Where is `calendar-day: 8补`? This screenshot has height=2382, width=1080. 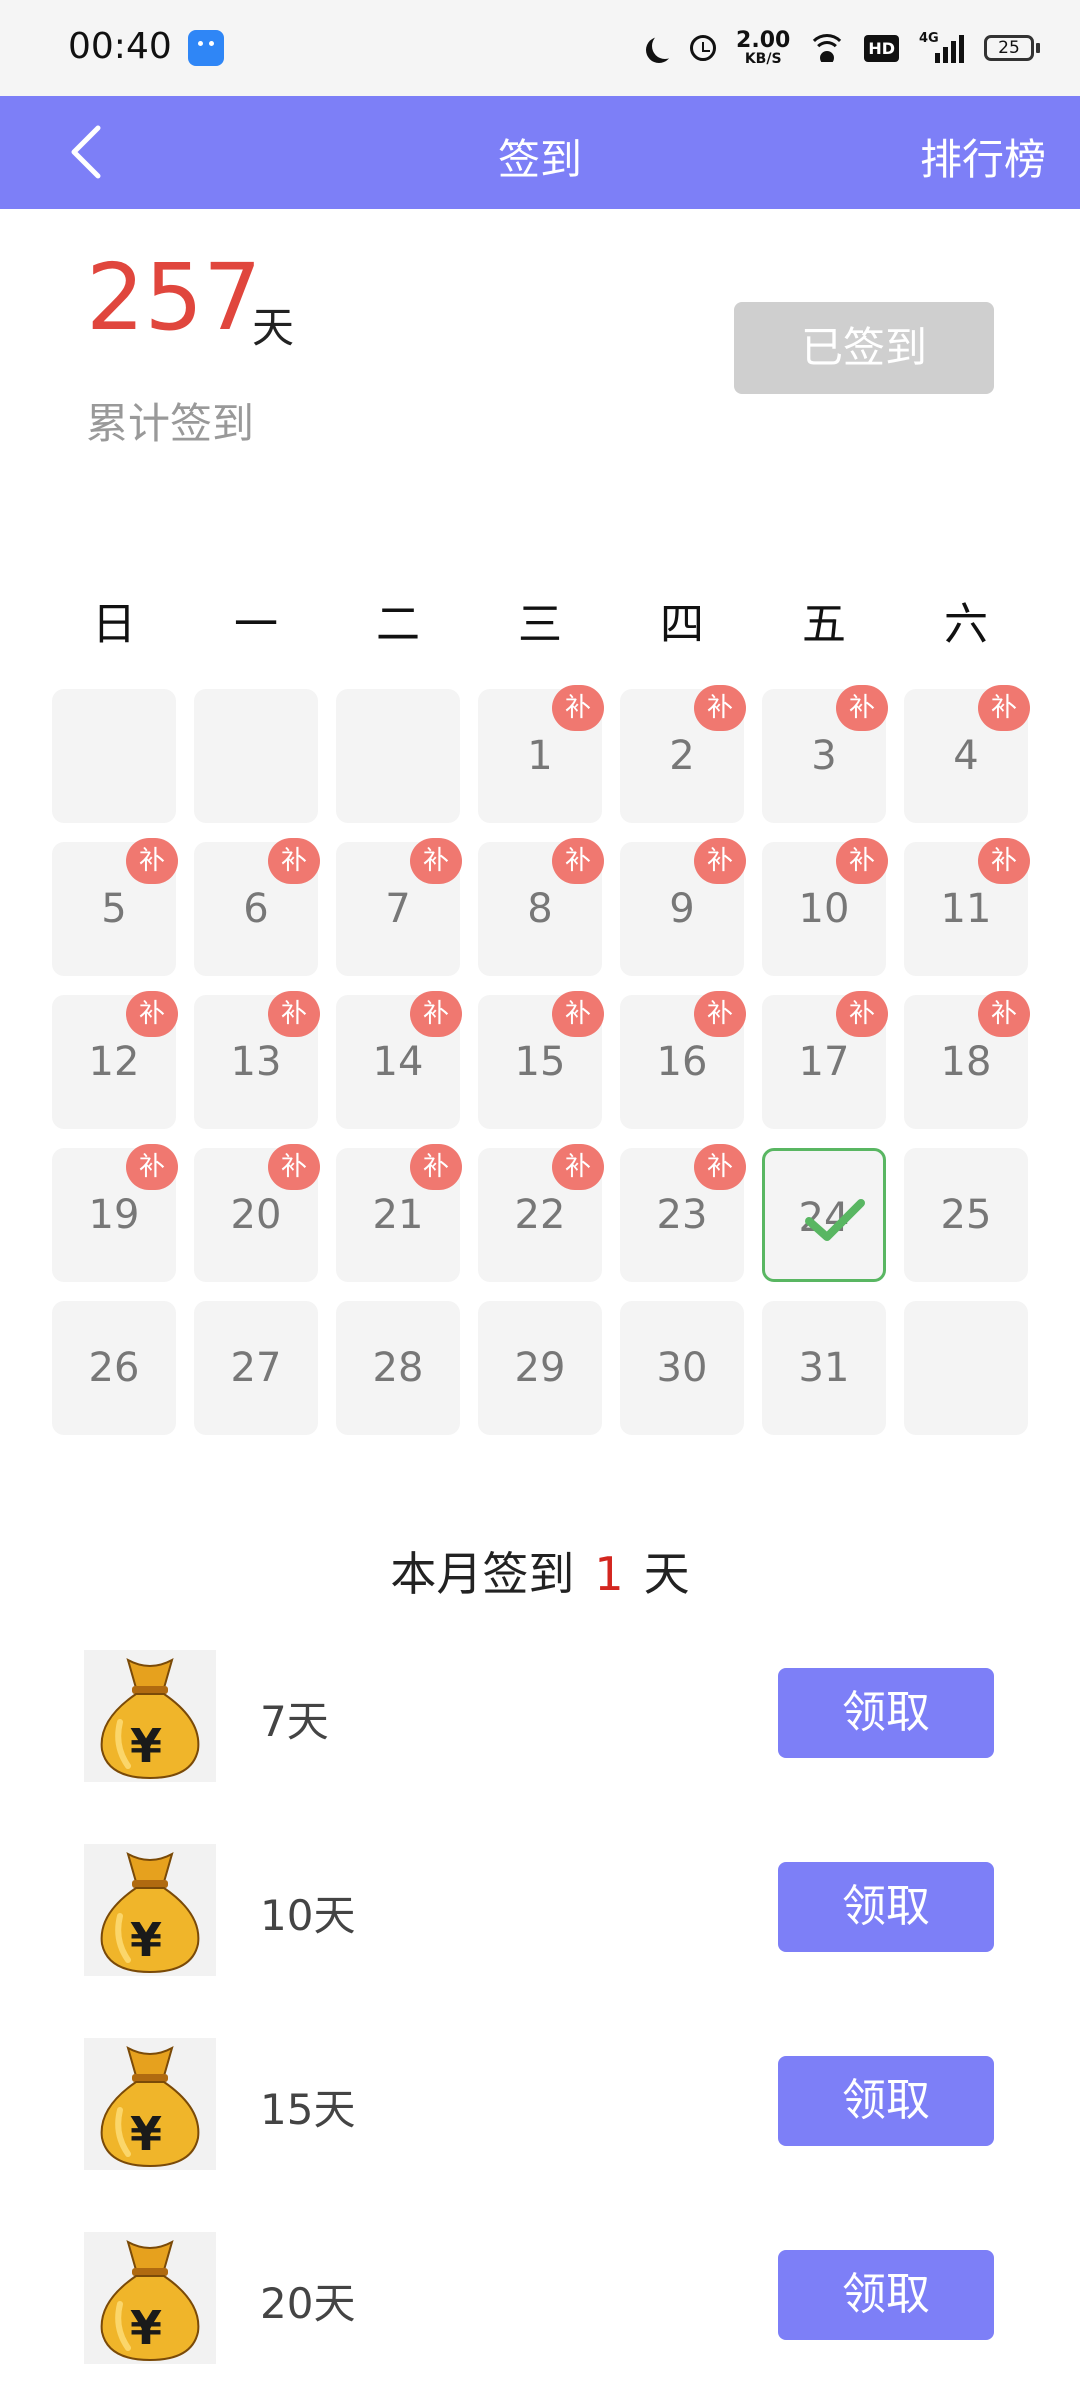
calendar-day: 8补 is located at coordinates (541, 907).